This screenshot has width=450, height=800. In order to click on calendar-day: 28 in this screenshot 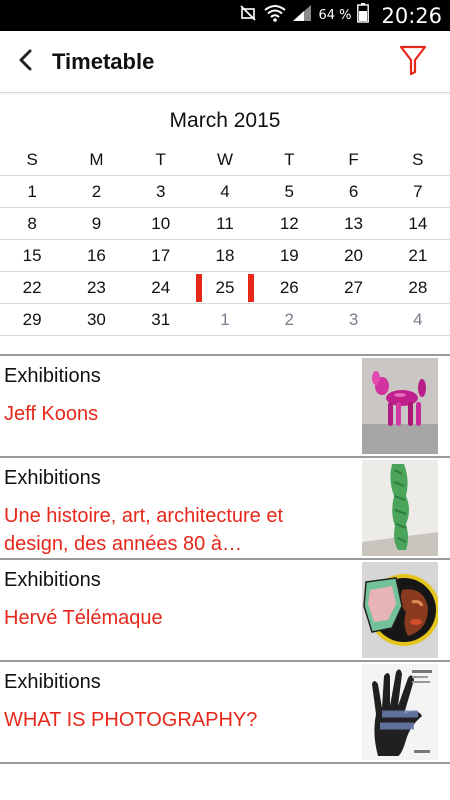, I will do `click(418, 288)`.